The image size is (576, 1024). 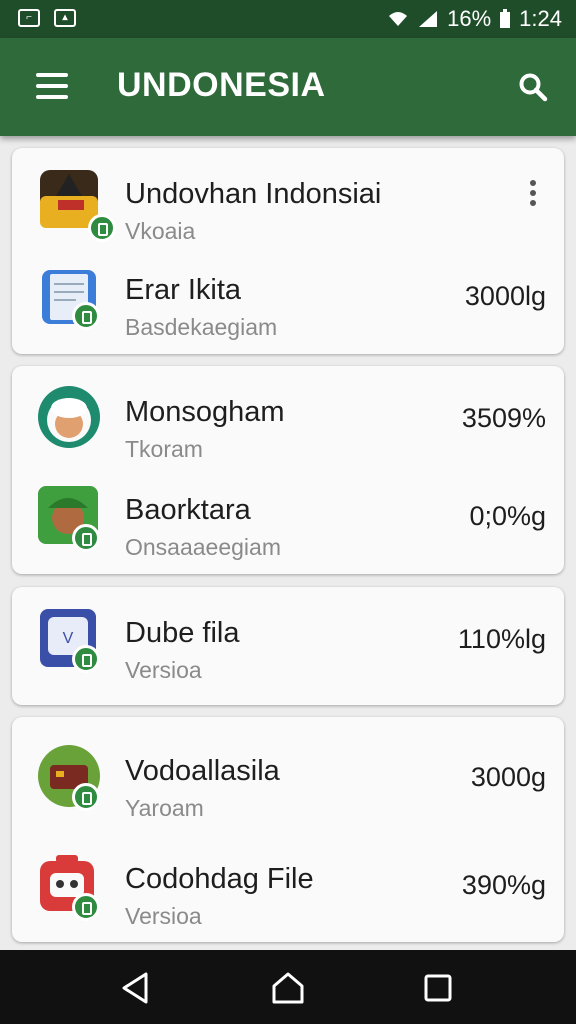 What do you see at coordinates (160, 231) in the screenshot?
I see `item-subtitle: Vkoaia` at bounding box center [160, 231].